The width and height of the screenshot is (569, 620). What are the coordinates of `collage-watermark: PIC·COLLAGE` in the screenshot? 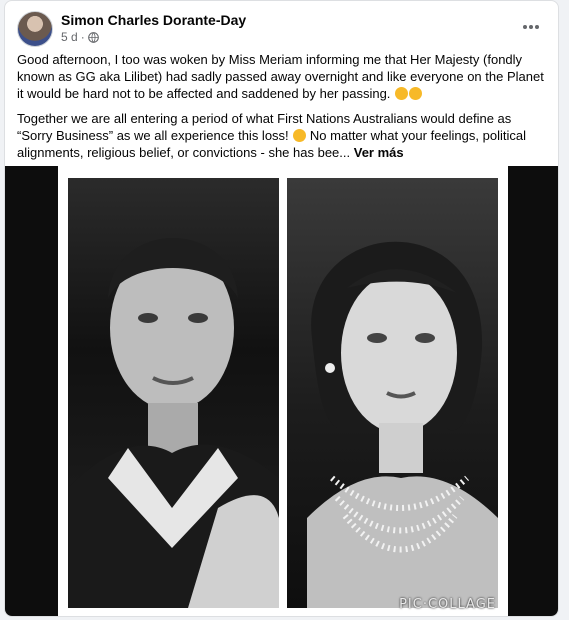 It's located at (447, 604).